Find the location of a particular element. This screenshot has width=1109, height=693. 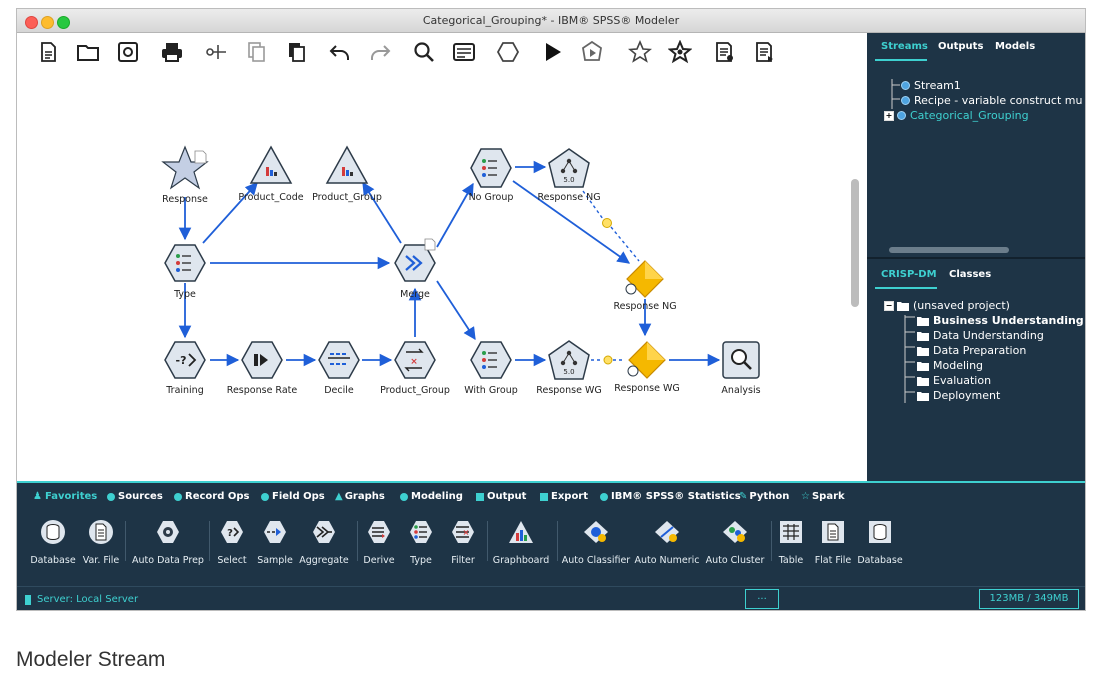

node-no-group: No Group is located at coordinates (491, 175).